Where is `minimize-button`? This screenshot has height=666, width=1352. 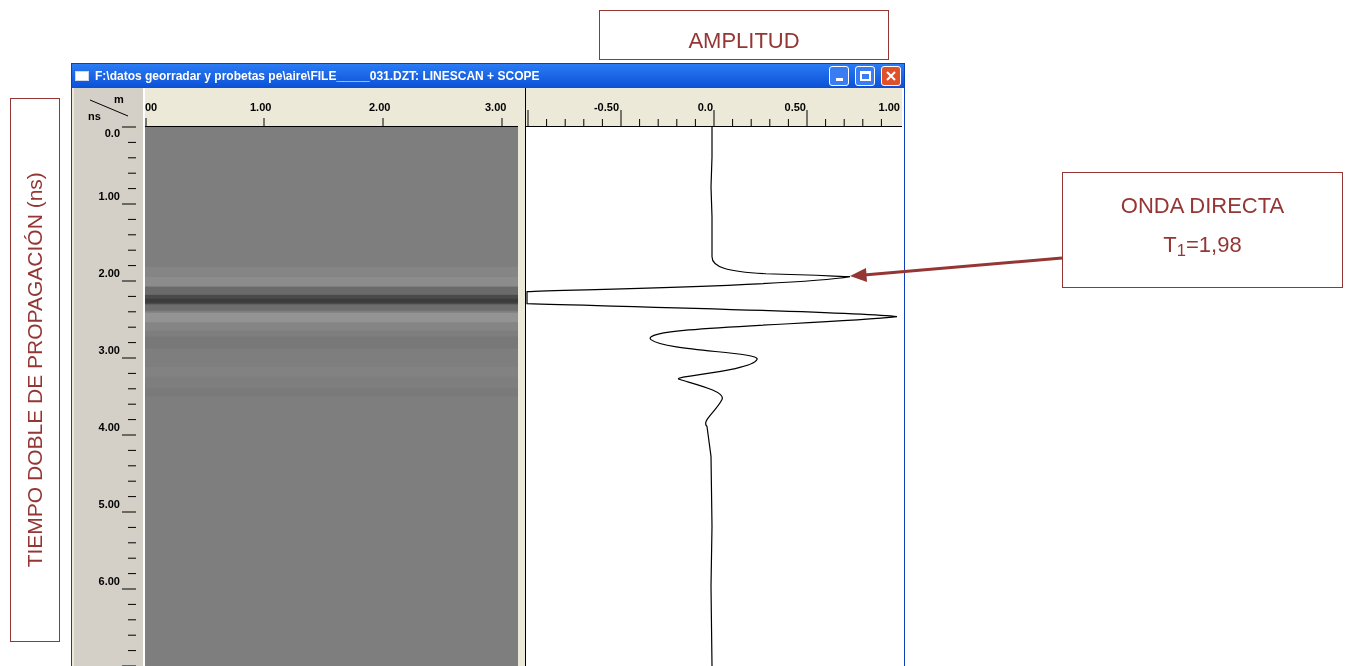
minimize-button is located at coordinates (839, 76).